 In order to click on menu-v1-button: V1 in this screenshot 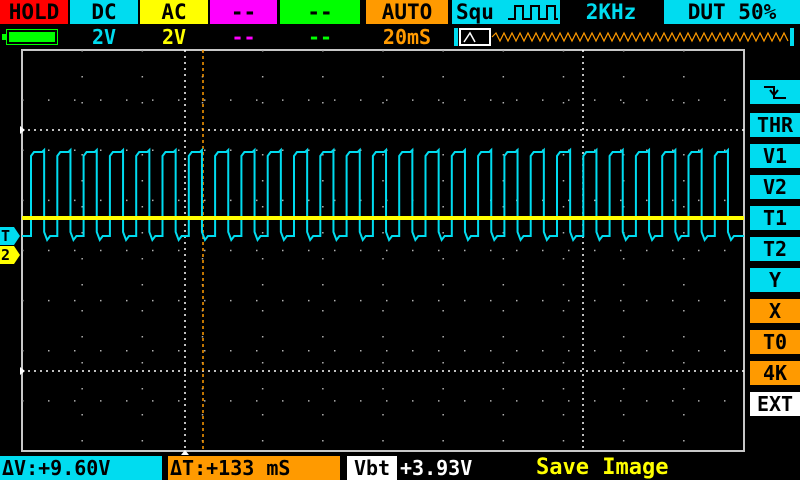, I will do `click(775, 156)`.